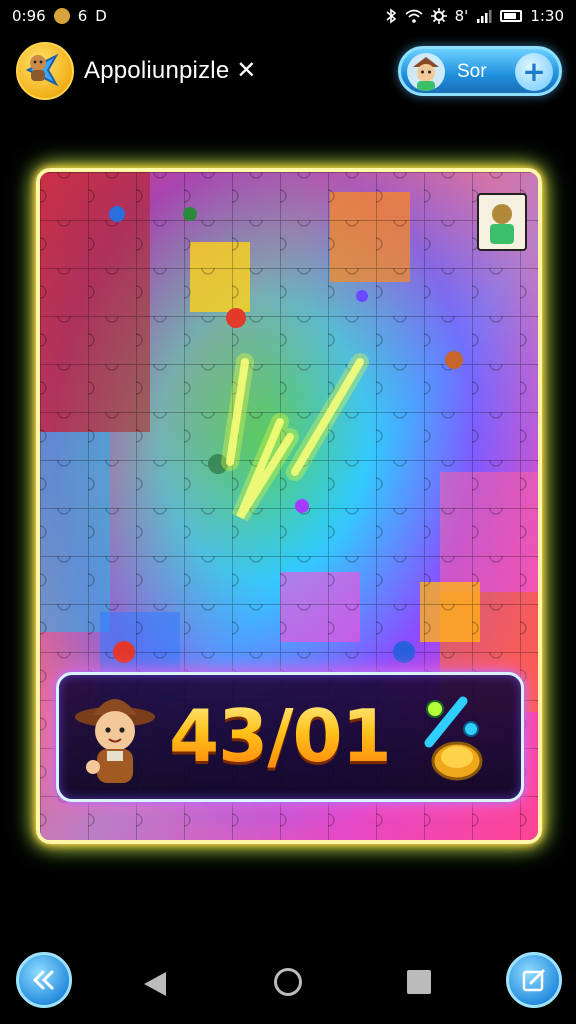 The image size is (576, 1024). Describe the element at coordinates (472, 71) in the screenshot. I see `profile-label: Sor` at that location.